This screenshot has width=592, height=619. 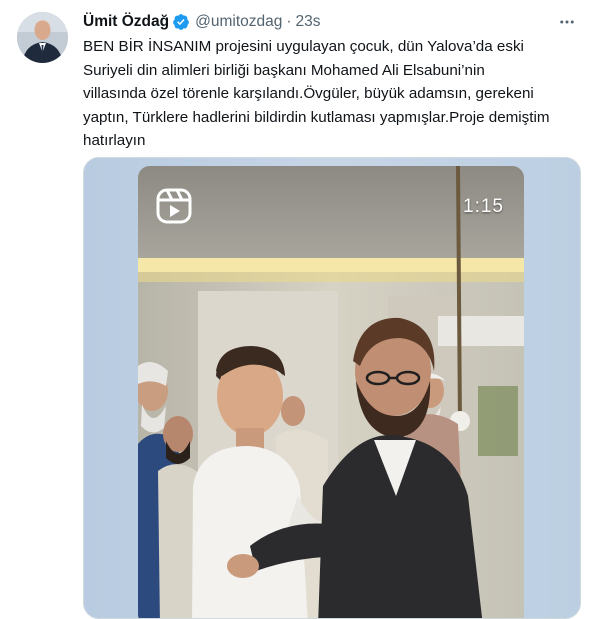 I want to click on avatar-photo, so click(x=42, y=37).